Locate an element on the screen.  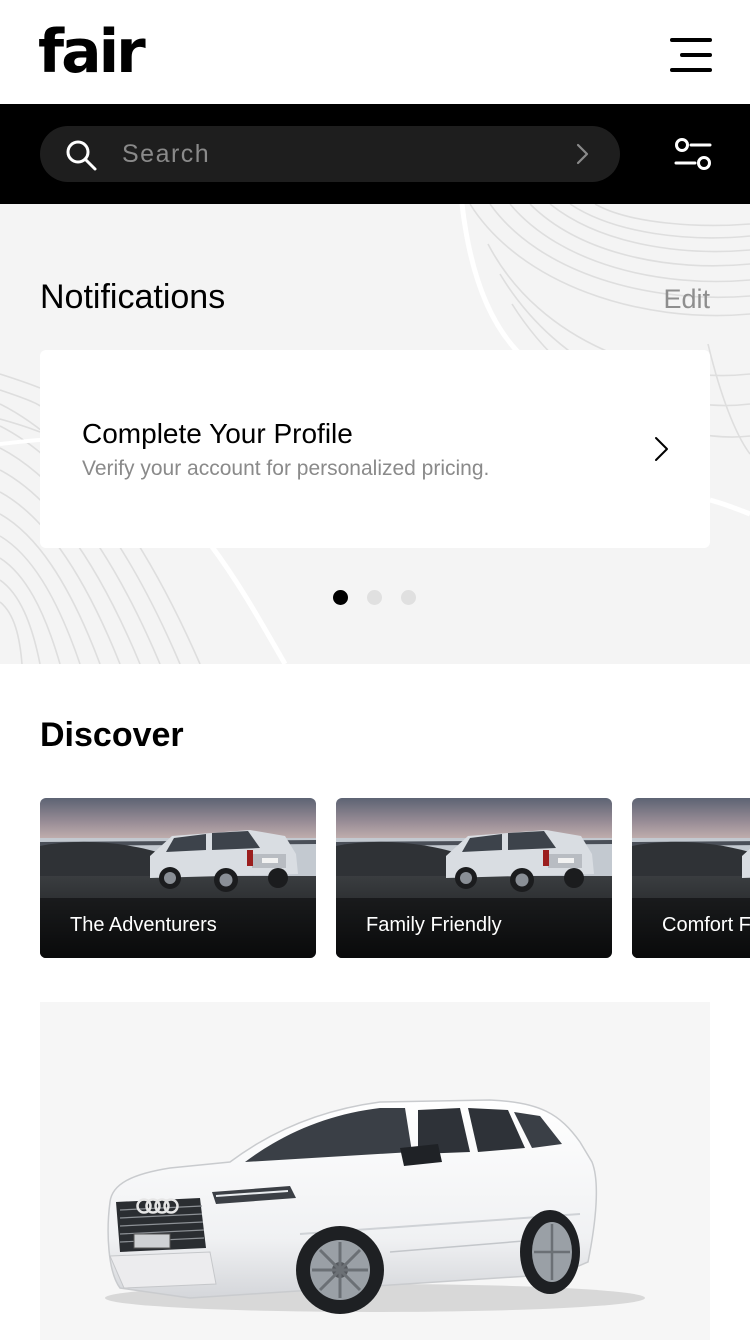
search-bar is located at coordinates (375, 154).